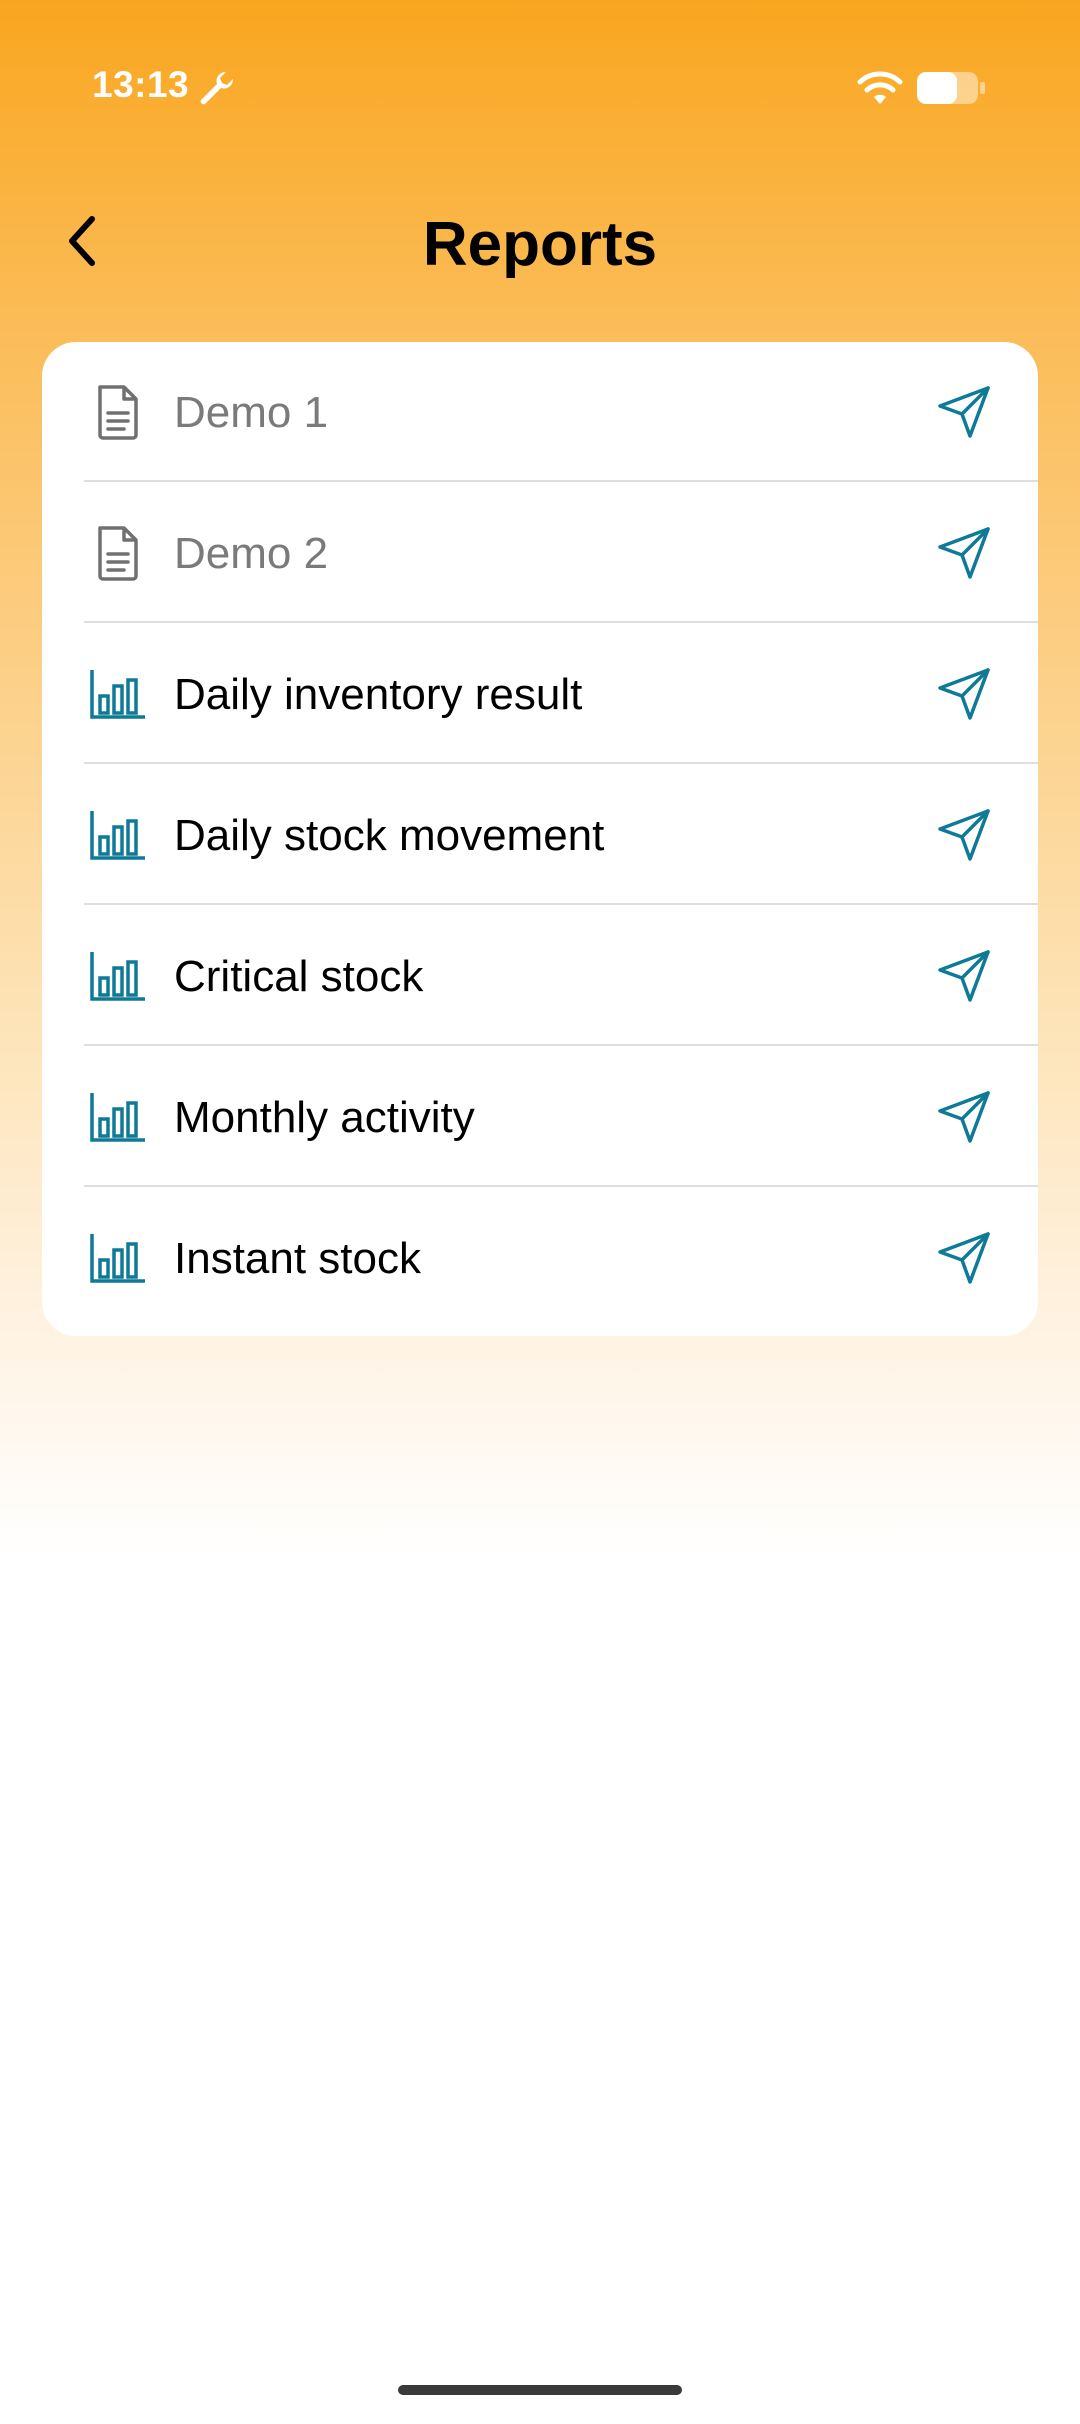  I want to click on report-label: Instant stock, so click(298, 1258).